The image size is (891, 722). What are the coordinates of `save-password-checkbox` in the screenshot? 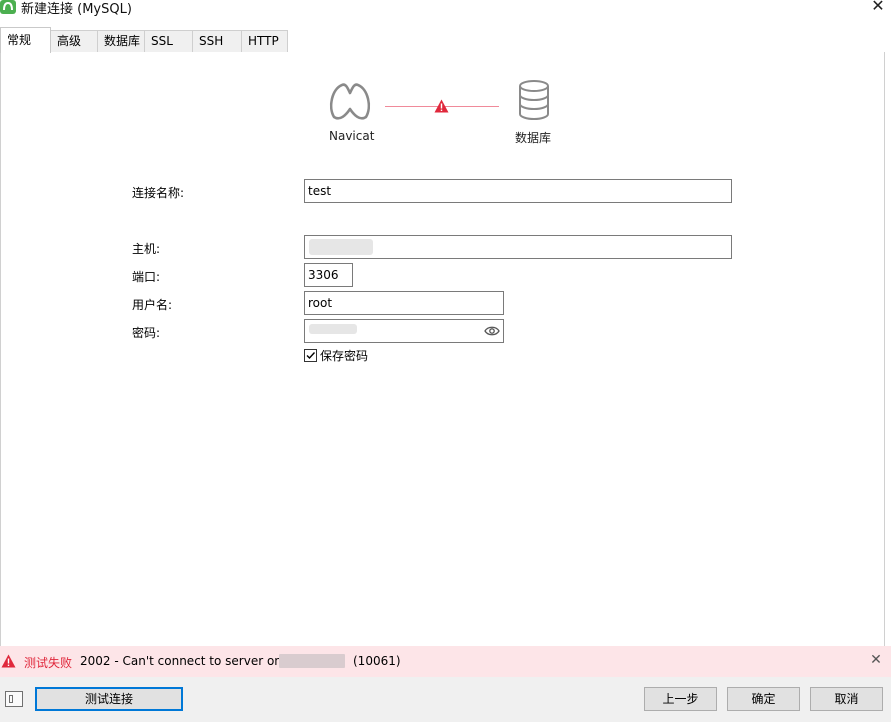 It's located at (310, 355).